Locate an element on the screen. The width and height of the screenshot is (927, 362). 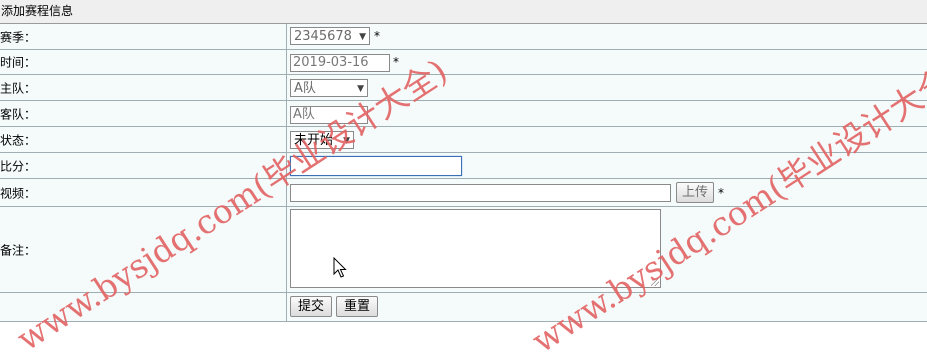
home-team-select: A队 ▼ is located at coordinates (329, 88).